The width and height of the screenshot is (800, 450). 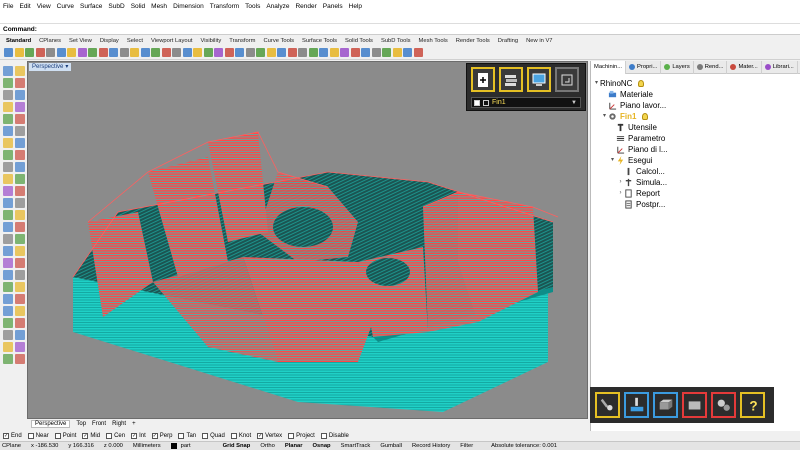 I want to click on toolbar-tab-cplanes: CPlanes, so click(x=50, y=41).